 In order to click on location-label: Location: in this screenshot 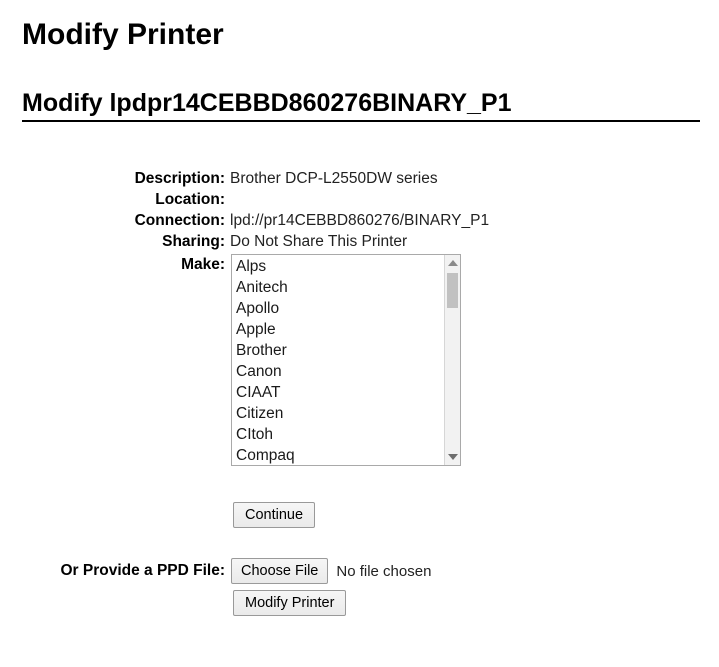, I will do `click(190, 199)`.